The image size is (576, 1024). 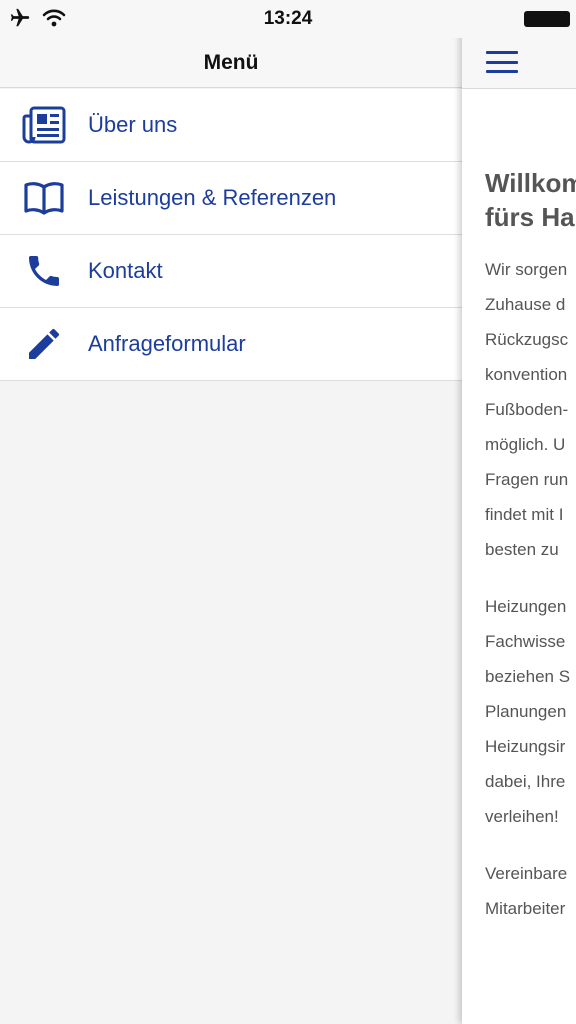 What do you see at coordinates (526, 374) in the screenshot?
I see `text-line: konvention` at bounding box center [526, 374].